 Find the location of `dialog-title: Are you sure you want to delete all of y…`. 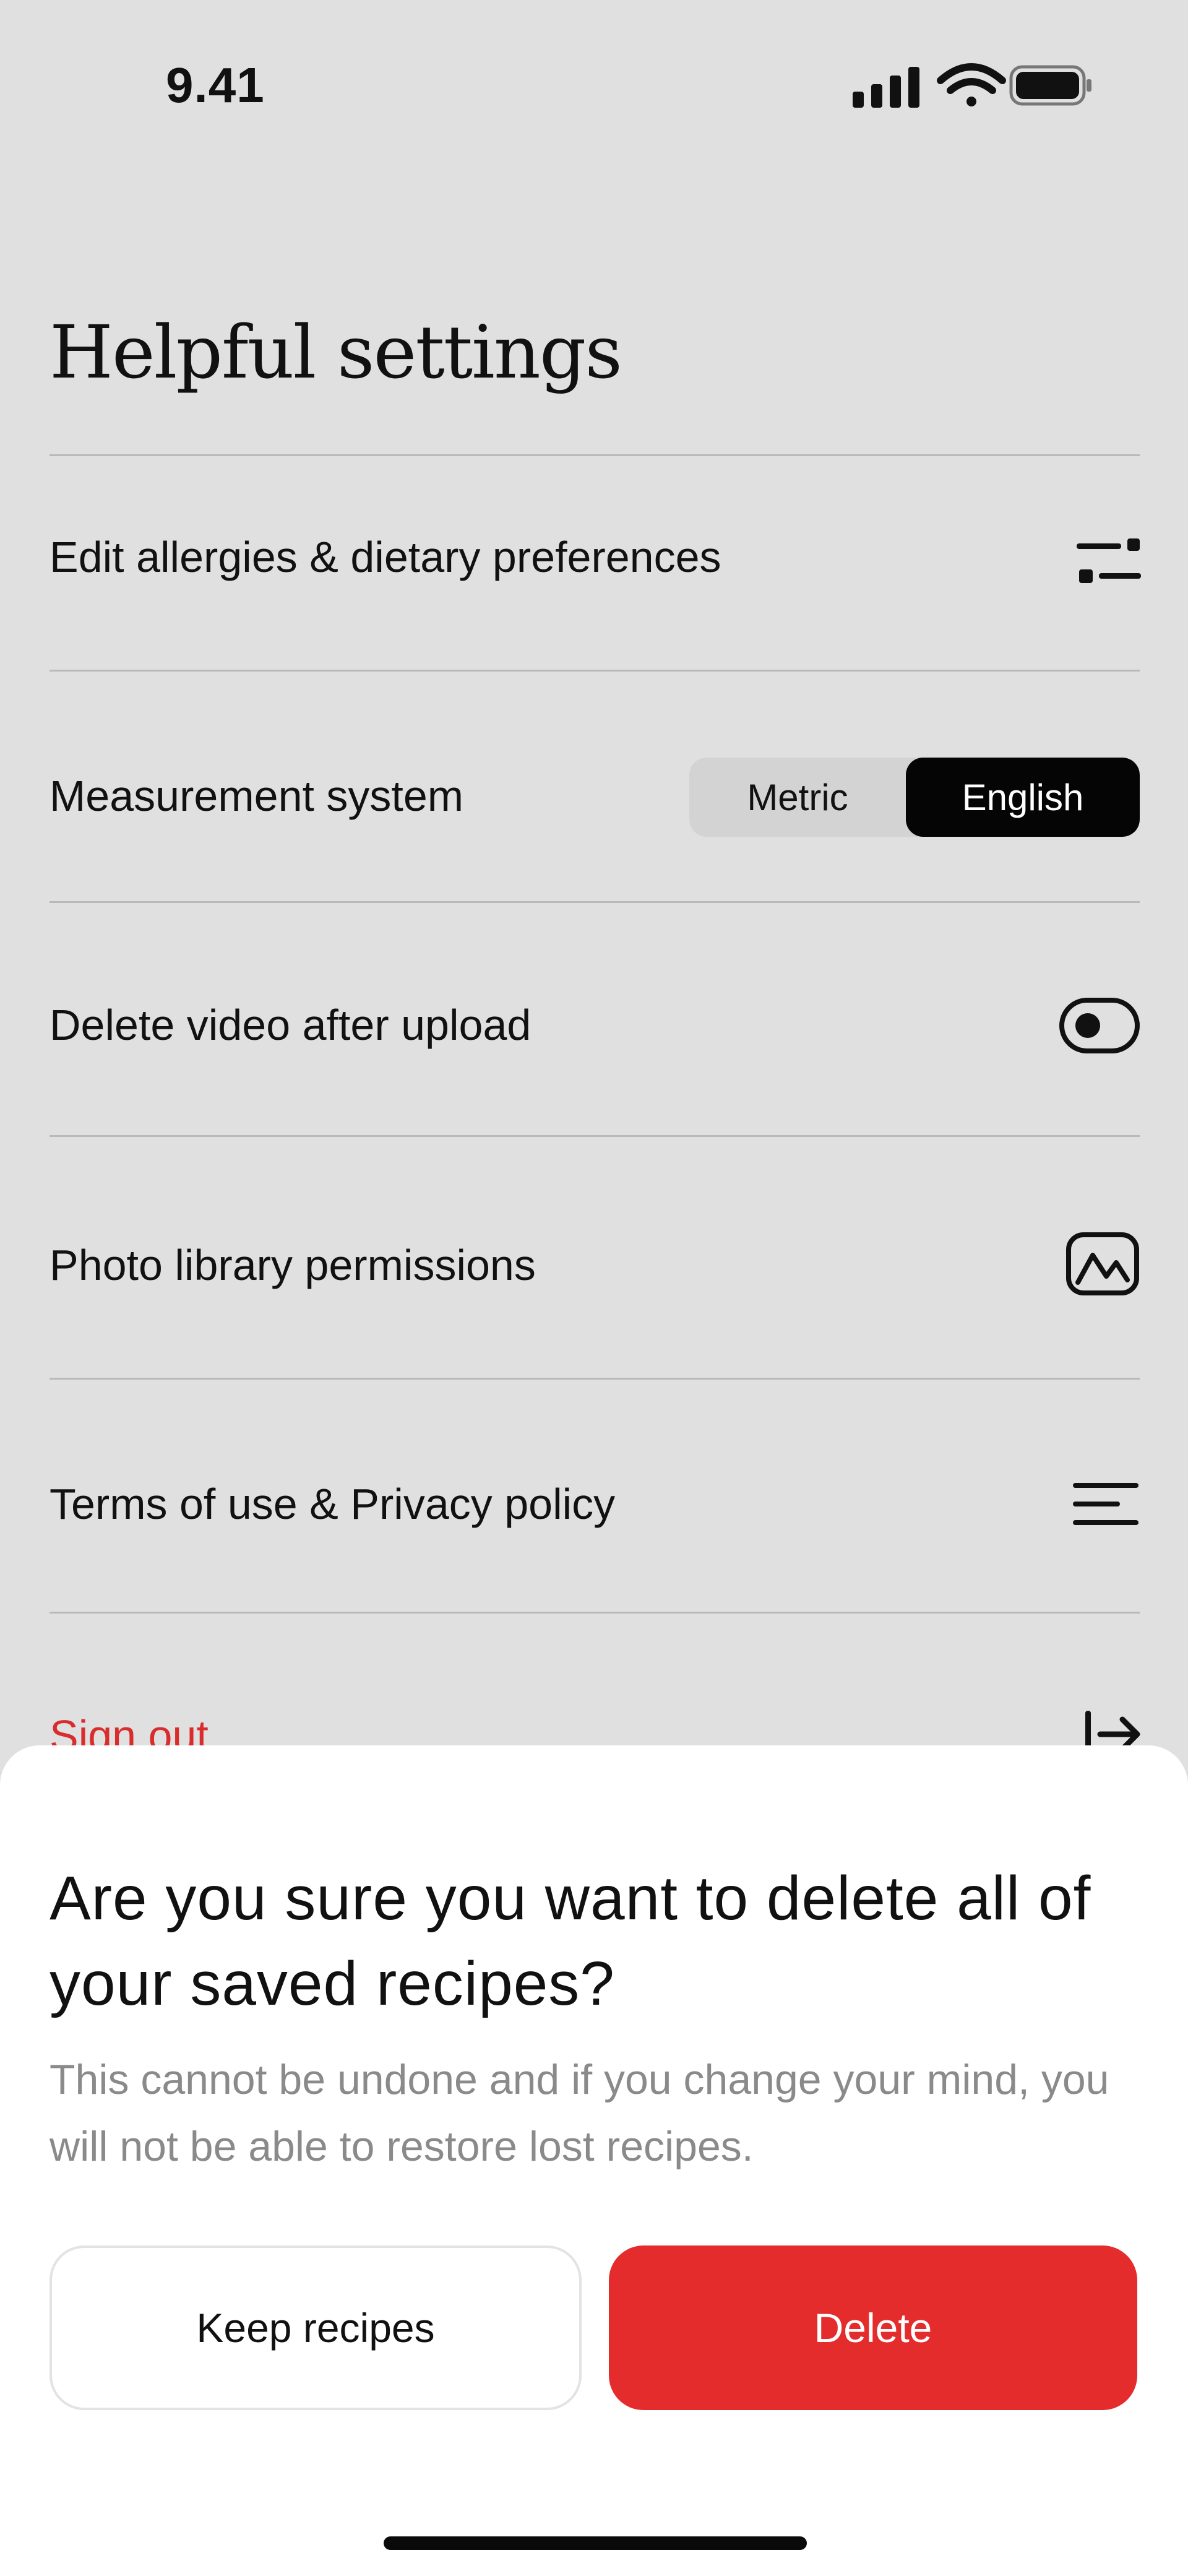

dialog-title: Are you sure you want to delete all of y… is located at coordinates (570, 1941).